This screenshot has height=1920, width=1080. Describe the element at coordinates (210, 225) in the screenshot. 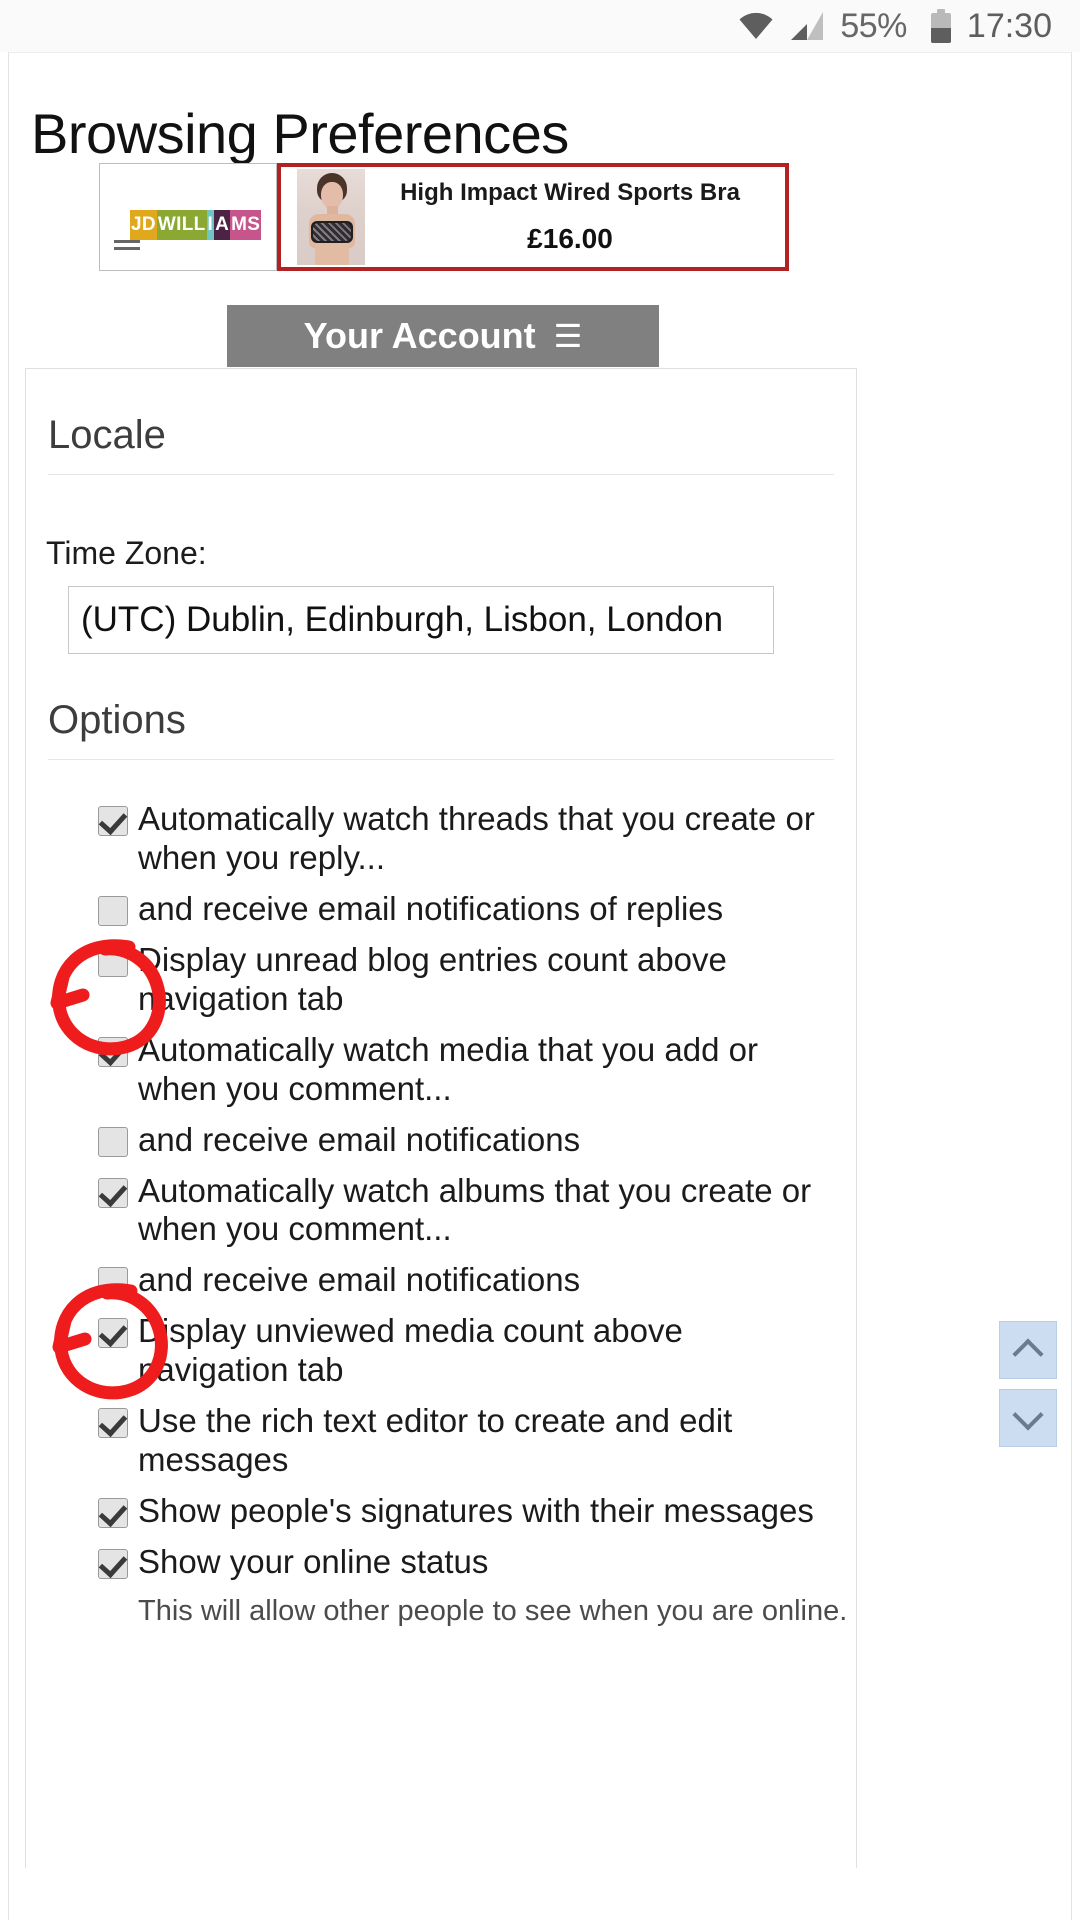

I see `logo-segment: I` at that location.